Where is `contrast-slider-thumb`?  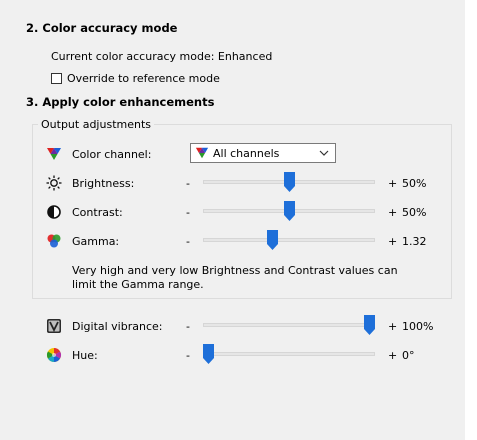
contrast-slider-thumb is located at coordinates (289, 211).